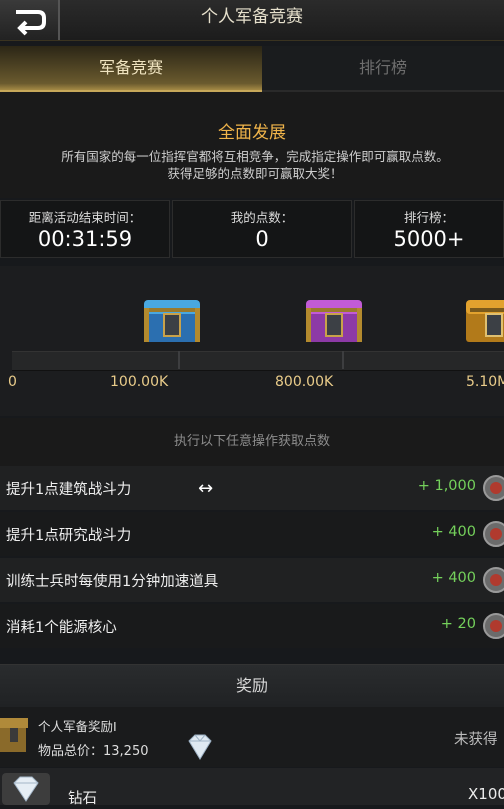 This screenshot has height=809, width=504. Describe the element at coordinates (458, 624) in the screenshot. I see `task-points: + 20` at that location.